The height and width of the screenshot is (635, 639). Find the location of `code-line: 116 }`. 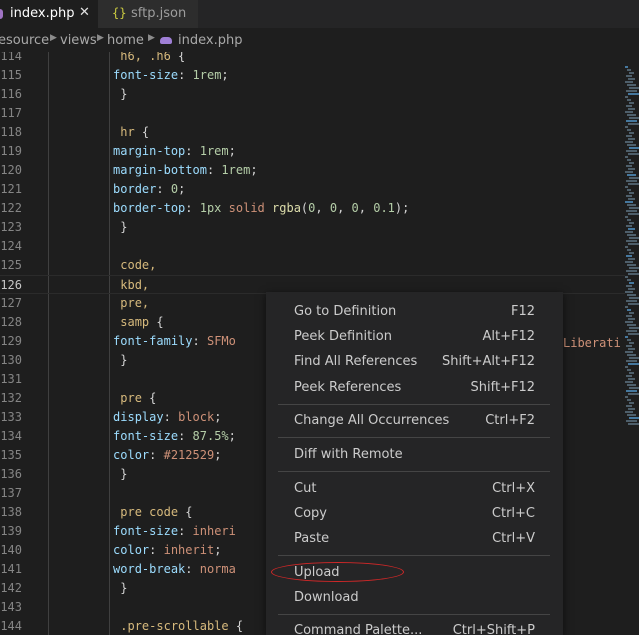

code-line: 116 } is located at coordinates (312, 94).